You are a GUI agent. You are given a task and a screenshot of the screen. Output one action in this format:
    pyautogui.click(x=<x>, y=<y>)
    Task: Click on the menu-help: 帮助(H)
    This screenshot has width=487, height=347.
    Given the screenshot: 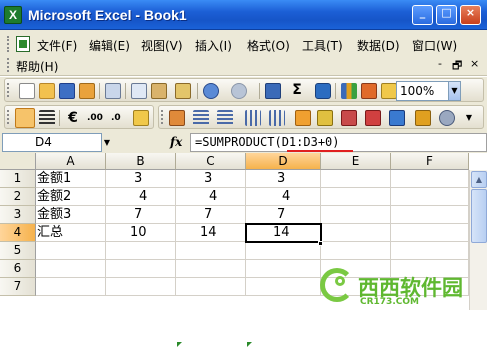 What is the action you would take?
    pyautogui.click(x=37, y=66)
    